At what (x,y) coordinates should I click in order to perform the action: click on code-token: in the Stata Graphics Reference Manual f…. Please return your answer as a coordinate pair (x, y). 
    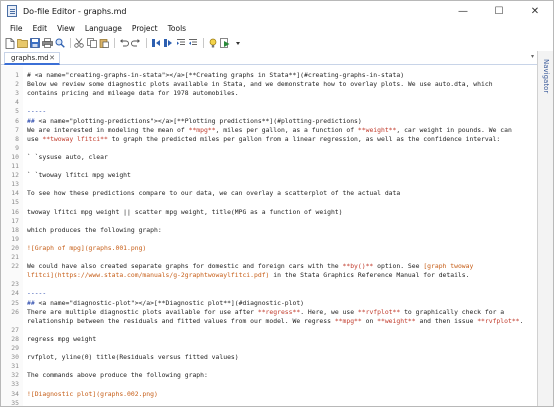
    Looking at the image, I should click on (369, 275).